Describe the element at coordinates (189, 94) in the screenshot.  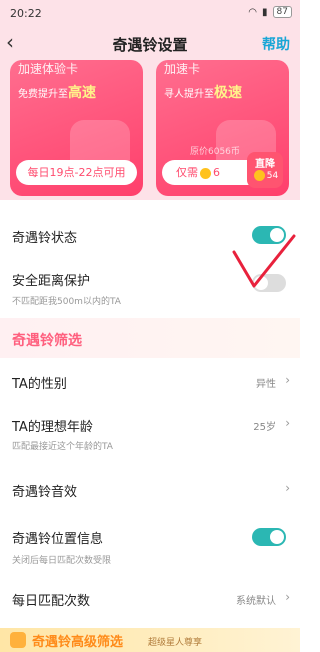
I see `subtitle-prefix: 寻人提升至` at that location.